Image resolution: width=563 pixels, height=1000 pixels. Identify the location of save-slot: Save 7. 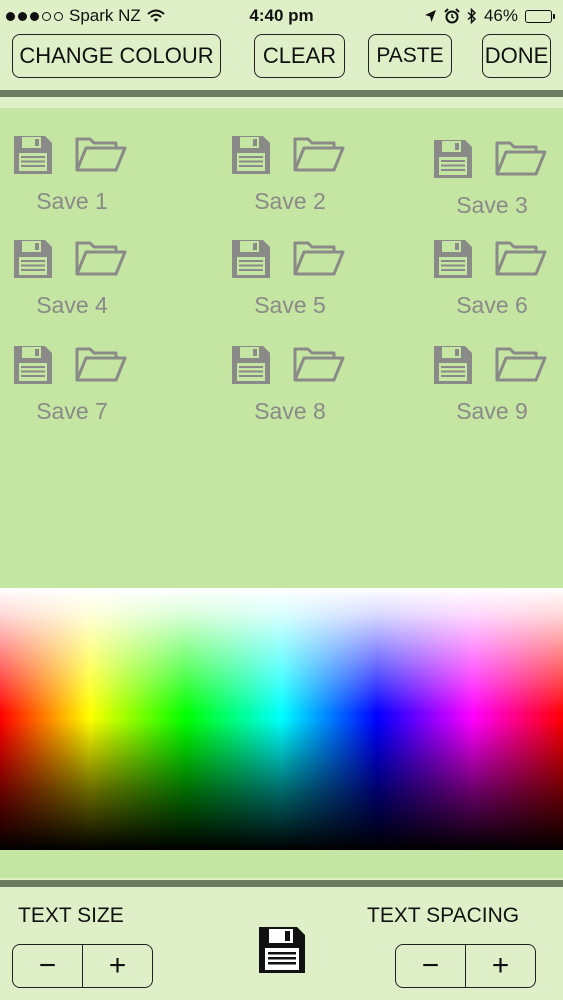
(87, 387).